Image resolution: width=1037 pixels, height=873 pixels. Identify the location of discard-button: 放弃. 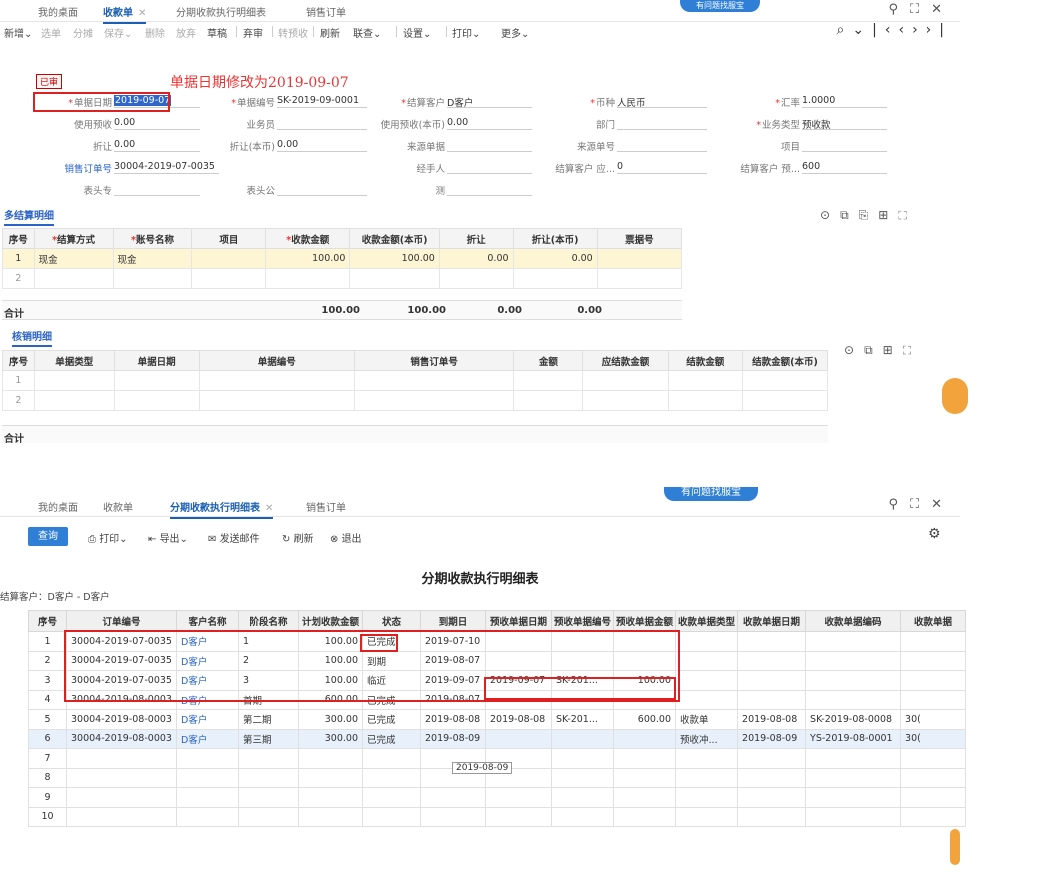
(186, 32).